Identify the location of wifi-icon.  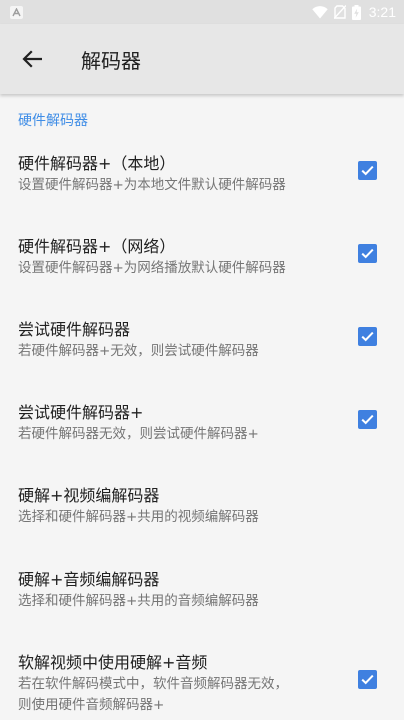
(320, 12).